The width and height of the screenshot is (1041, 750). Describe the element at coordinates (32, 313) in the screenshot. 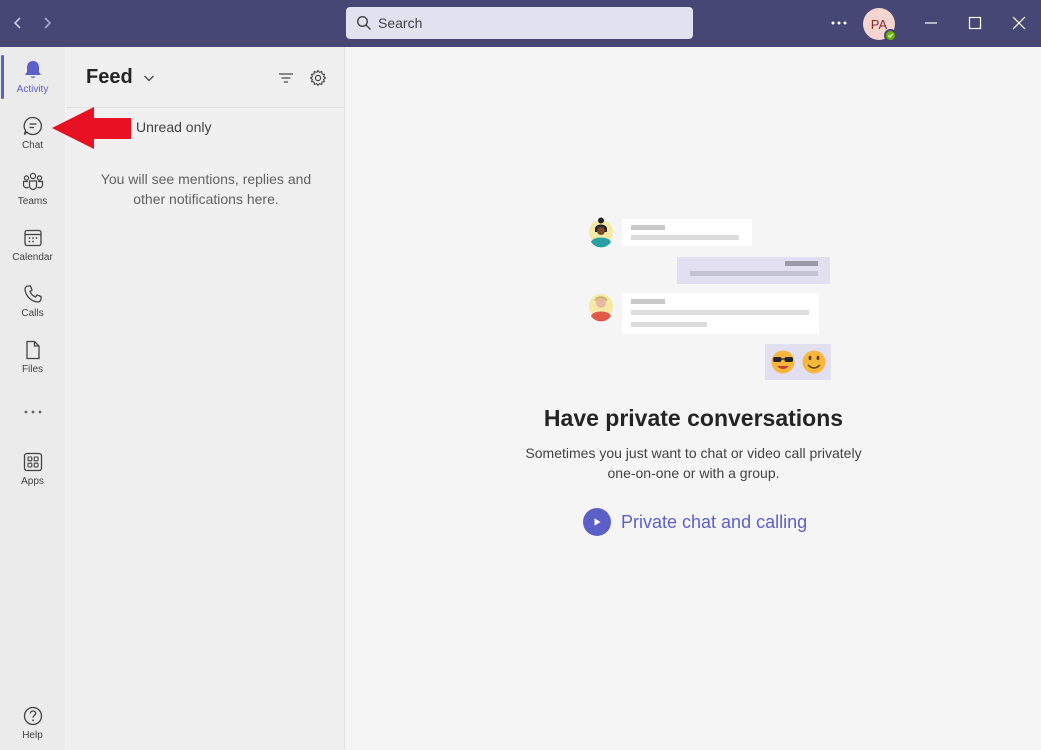

I see `rail-label-calls: Calls` at that location.